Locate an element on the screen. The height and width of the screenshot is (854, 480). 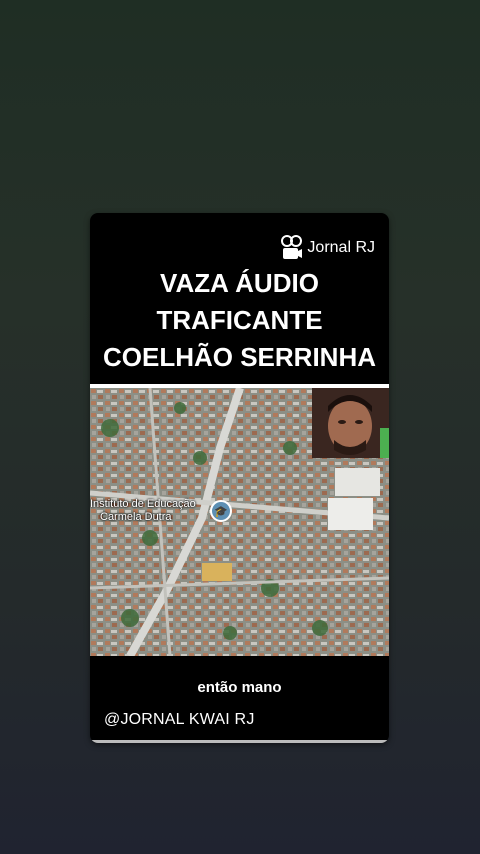
headline-line-1: VAZA ÁUDIO is located at coordinates (239, 283).